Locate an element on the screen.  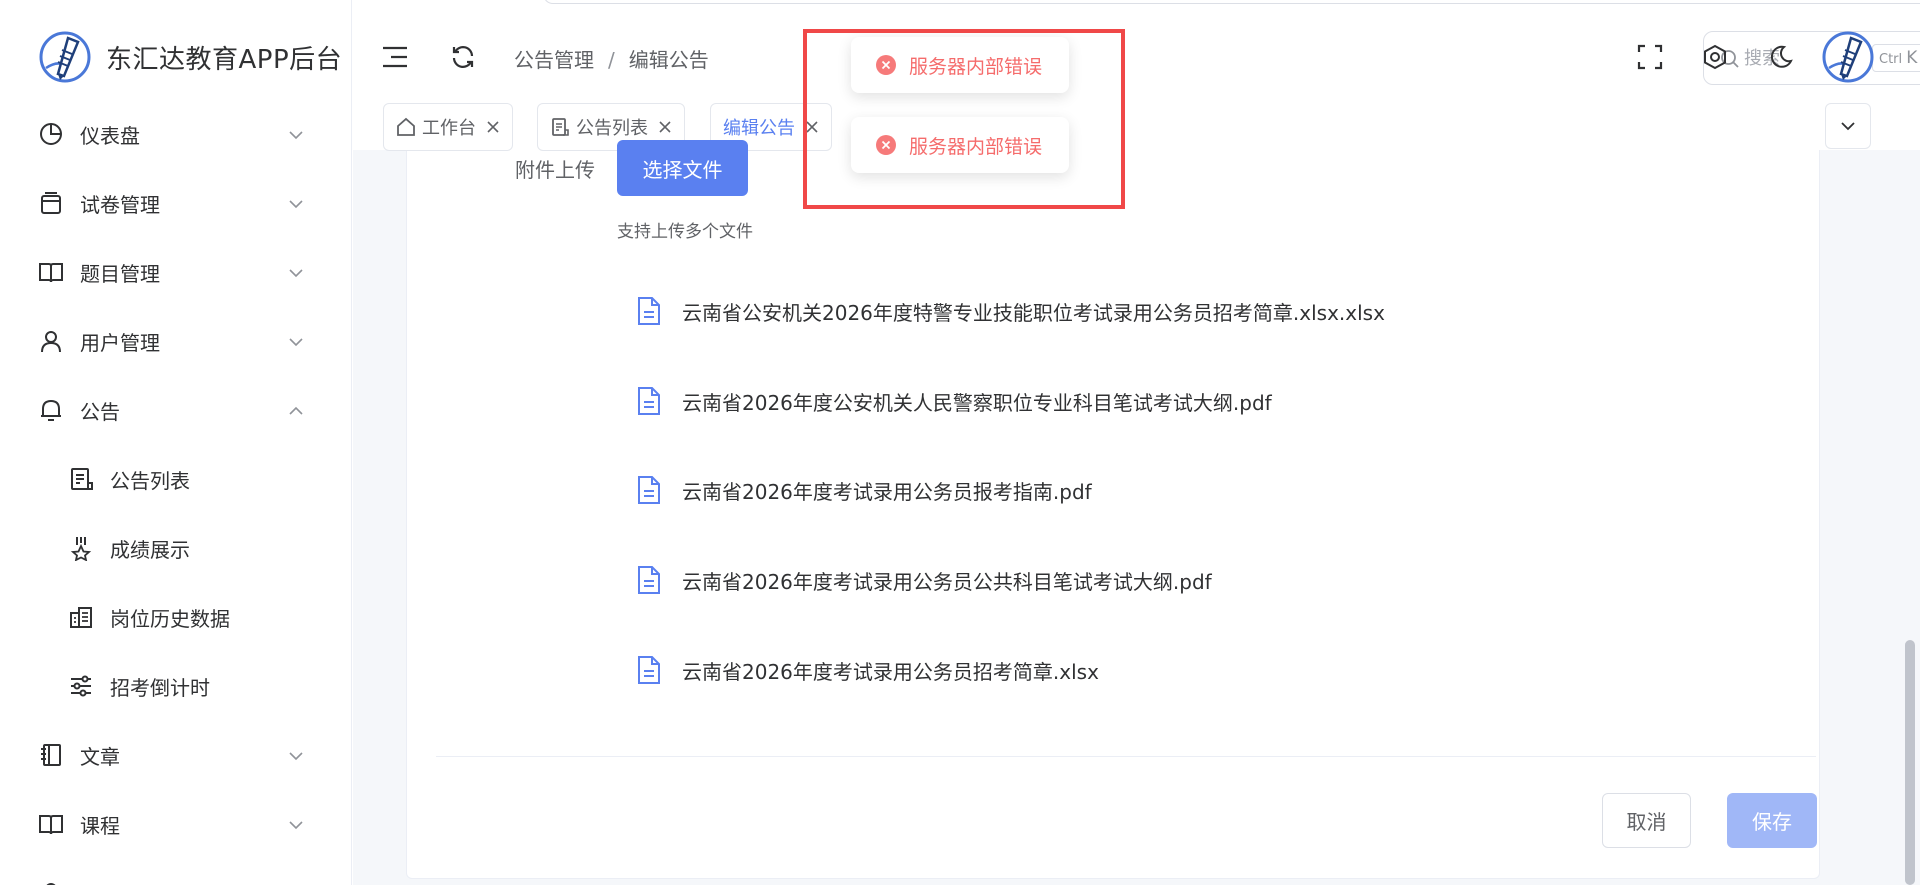
fullscreen-icon is located at coordinates (1650, 57).